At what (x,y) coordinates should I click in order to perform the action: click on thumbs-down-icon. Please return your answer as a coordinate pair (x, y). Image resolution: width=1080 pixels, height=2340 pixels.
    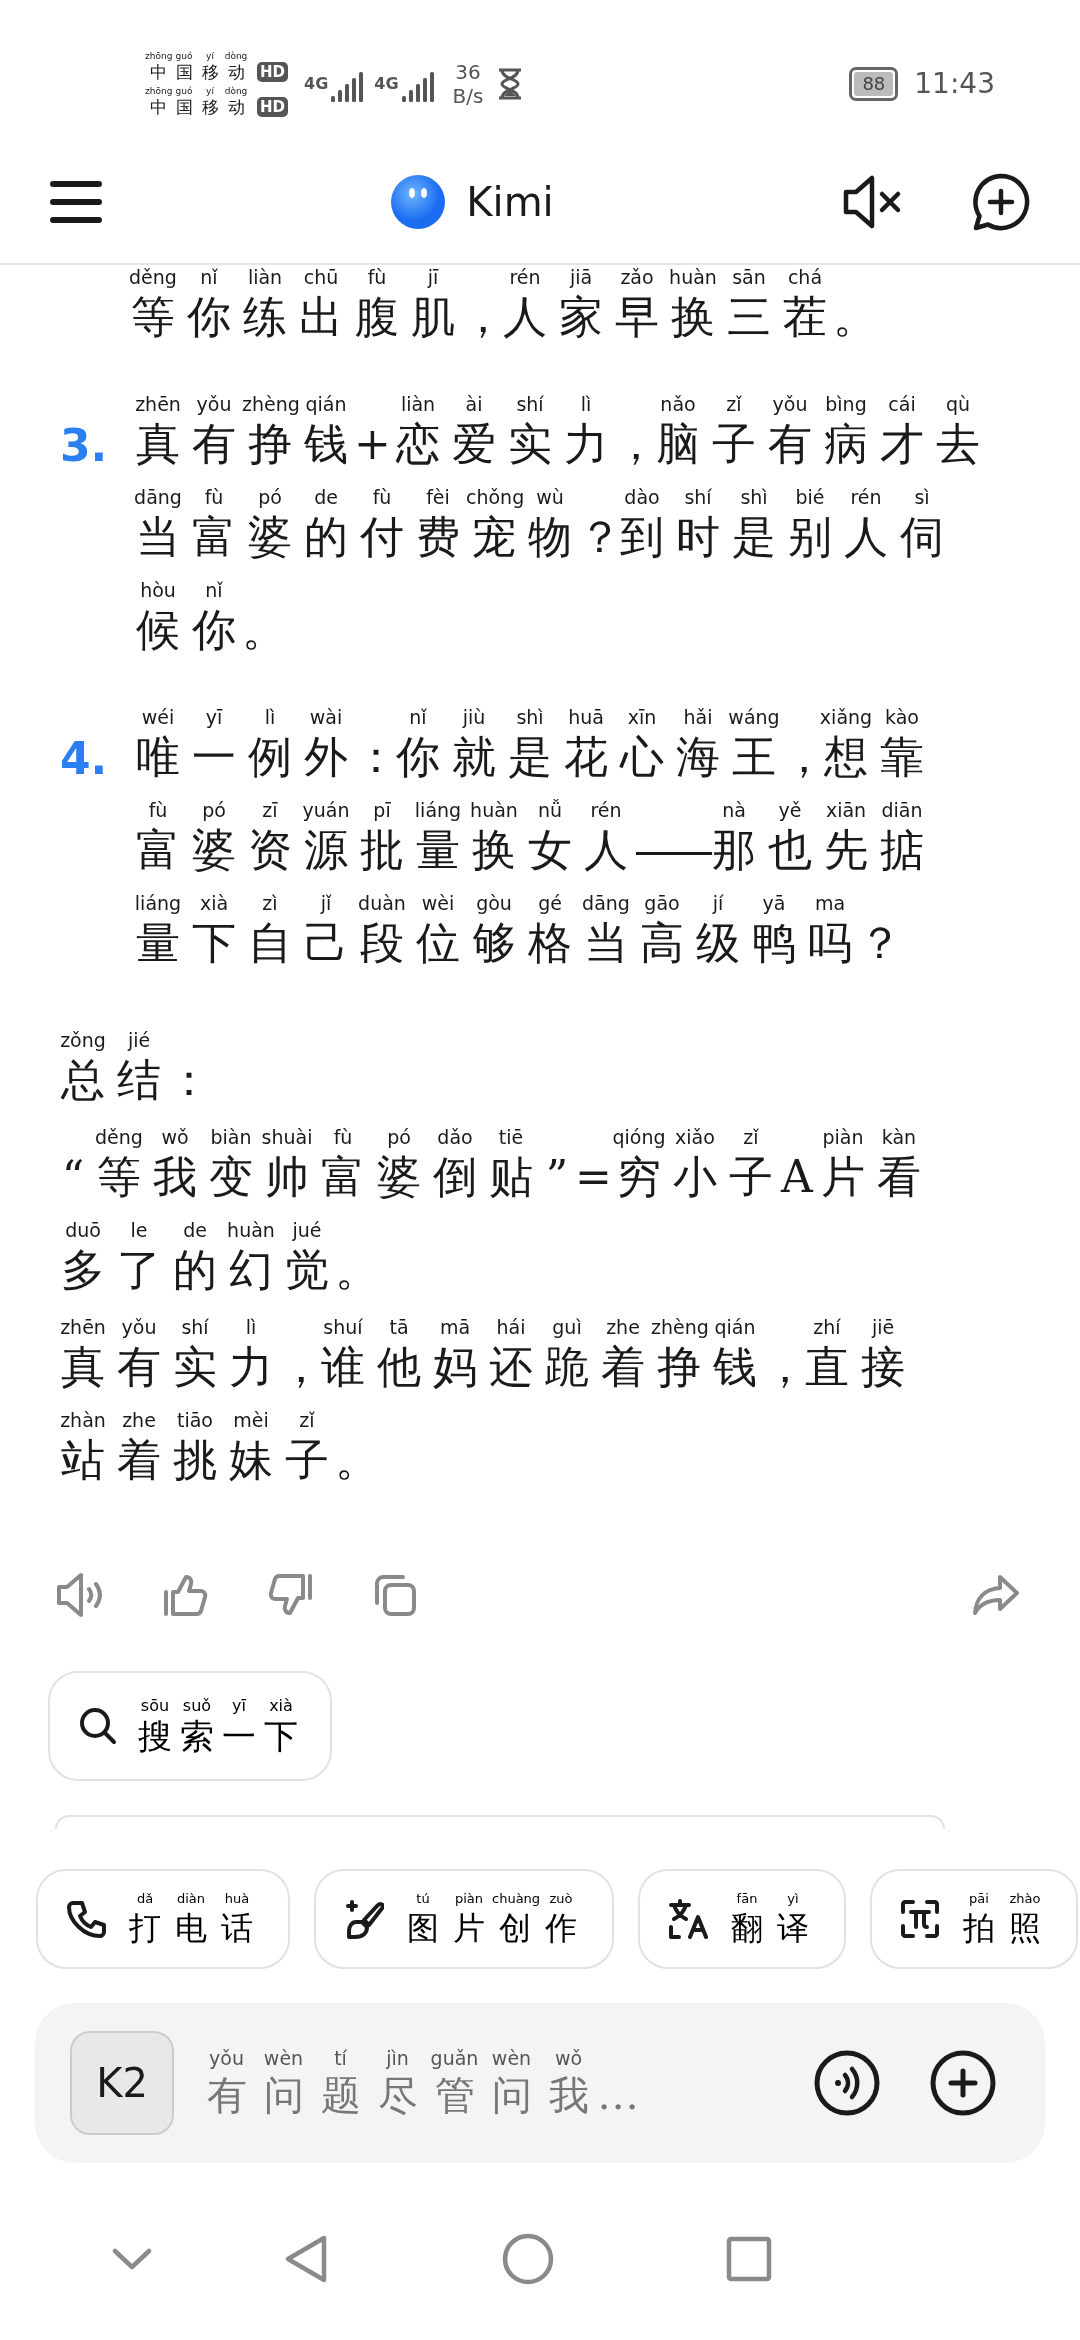
    Looking at the image, I should click on (290, 1595).